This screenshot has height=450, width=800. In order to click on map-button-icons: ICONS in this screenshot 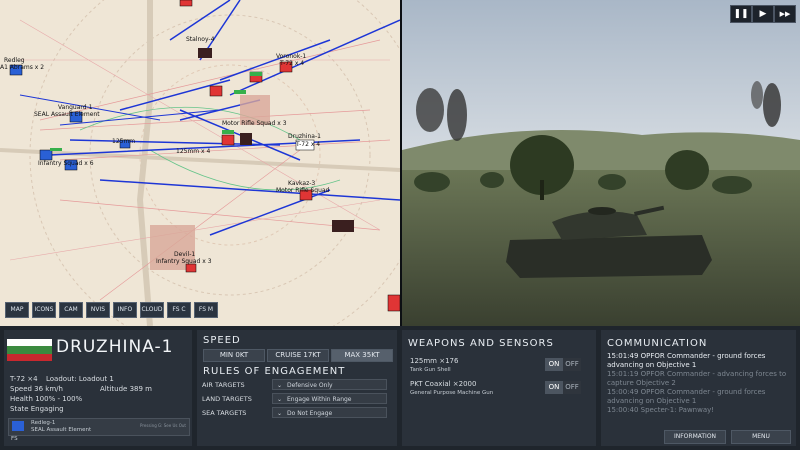, I will do `click(44, 310)`.